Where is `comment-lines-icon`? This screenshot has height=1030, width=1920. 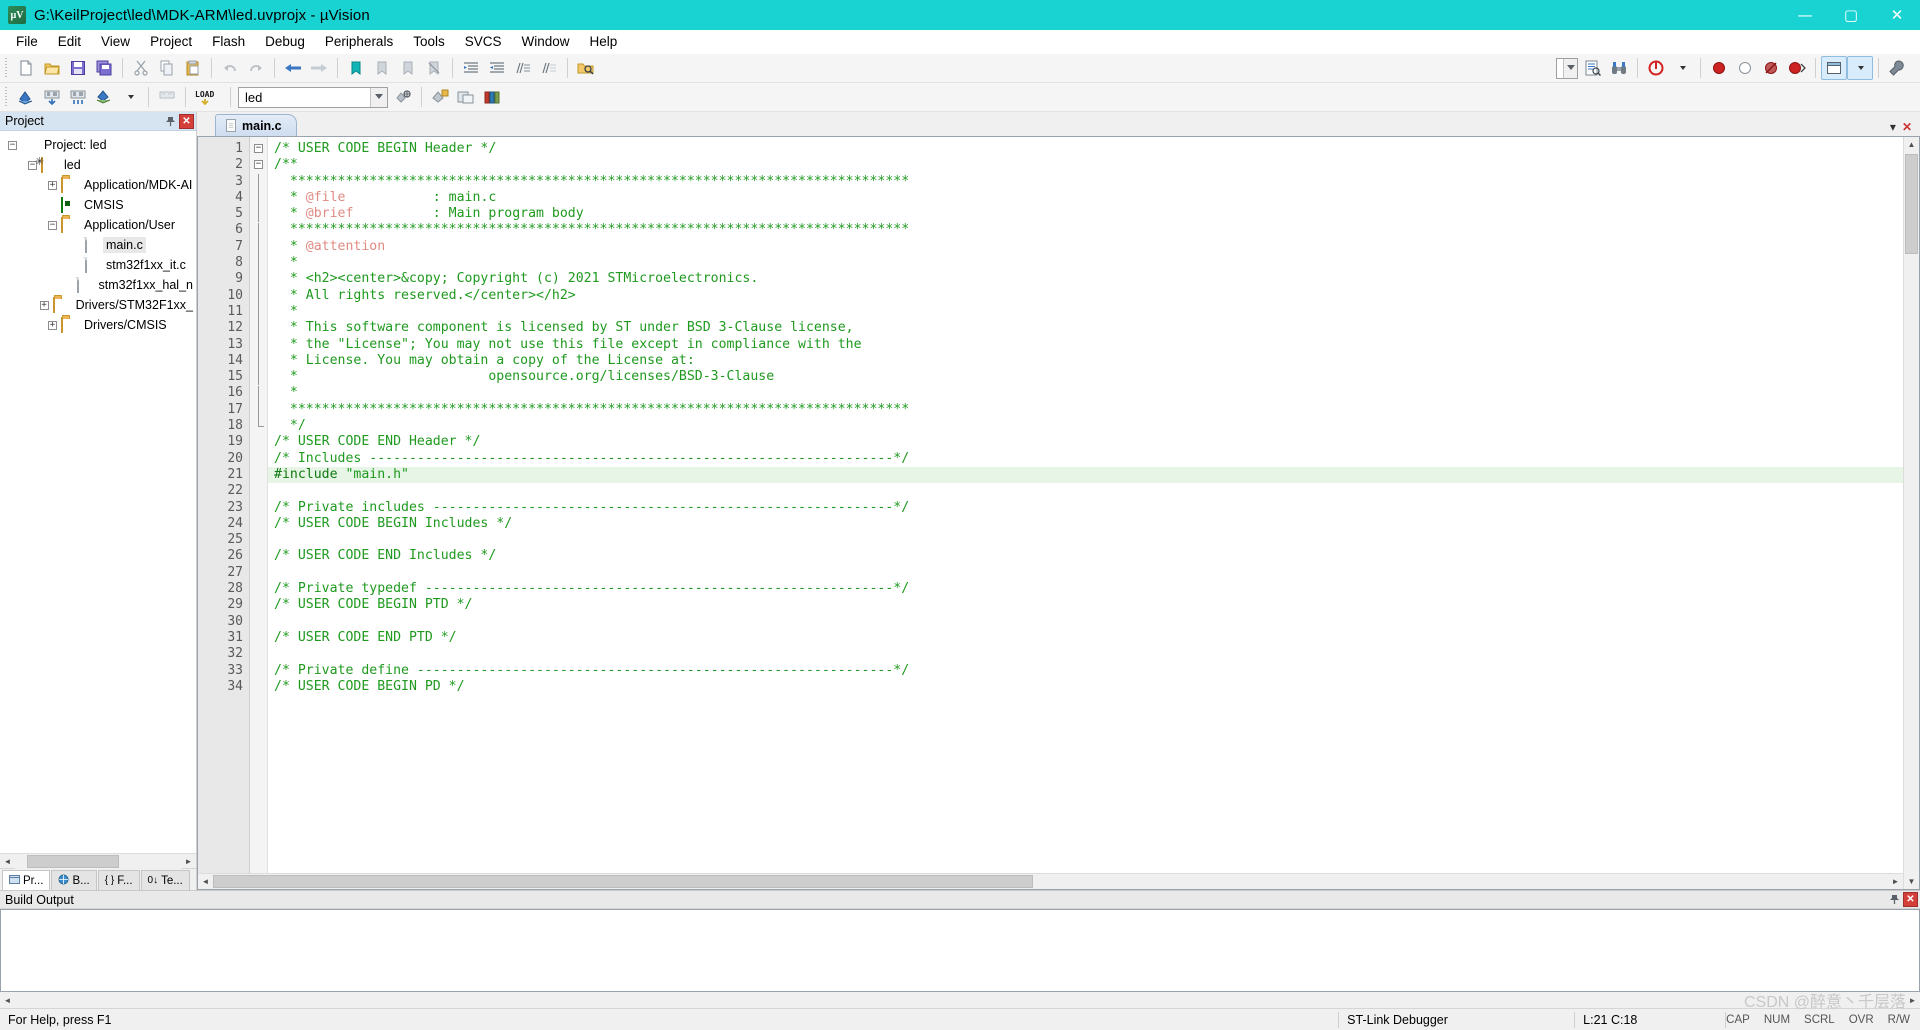
comment-lines-icon is located at coordinates (523, 68).